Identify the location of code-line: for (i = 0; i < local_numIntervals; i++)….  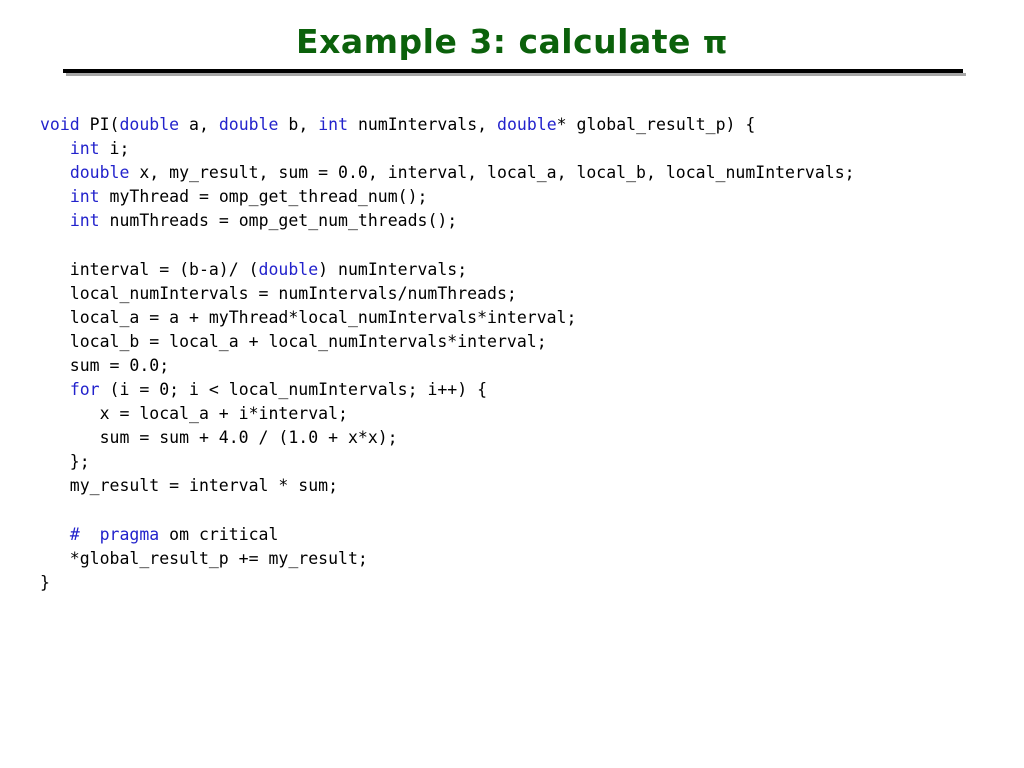
(520, 390).